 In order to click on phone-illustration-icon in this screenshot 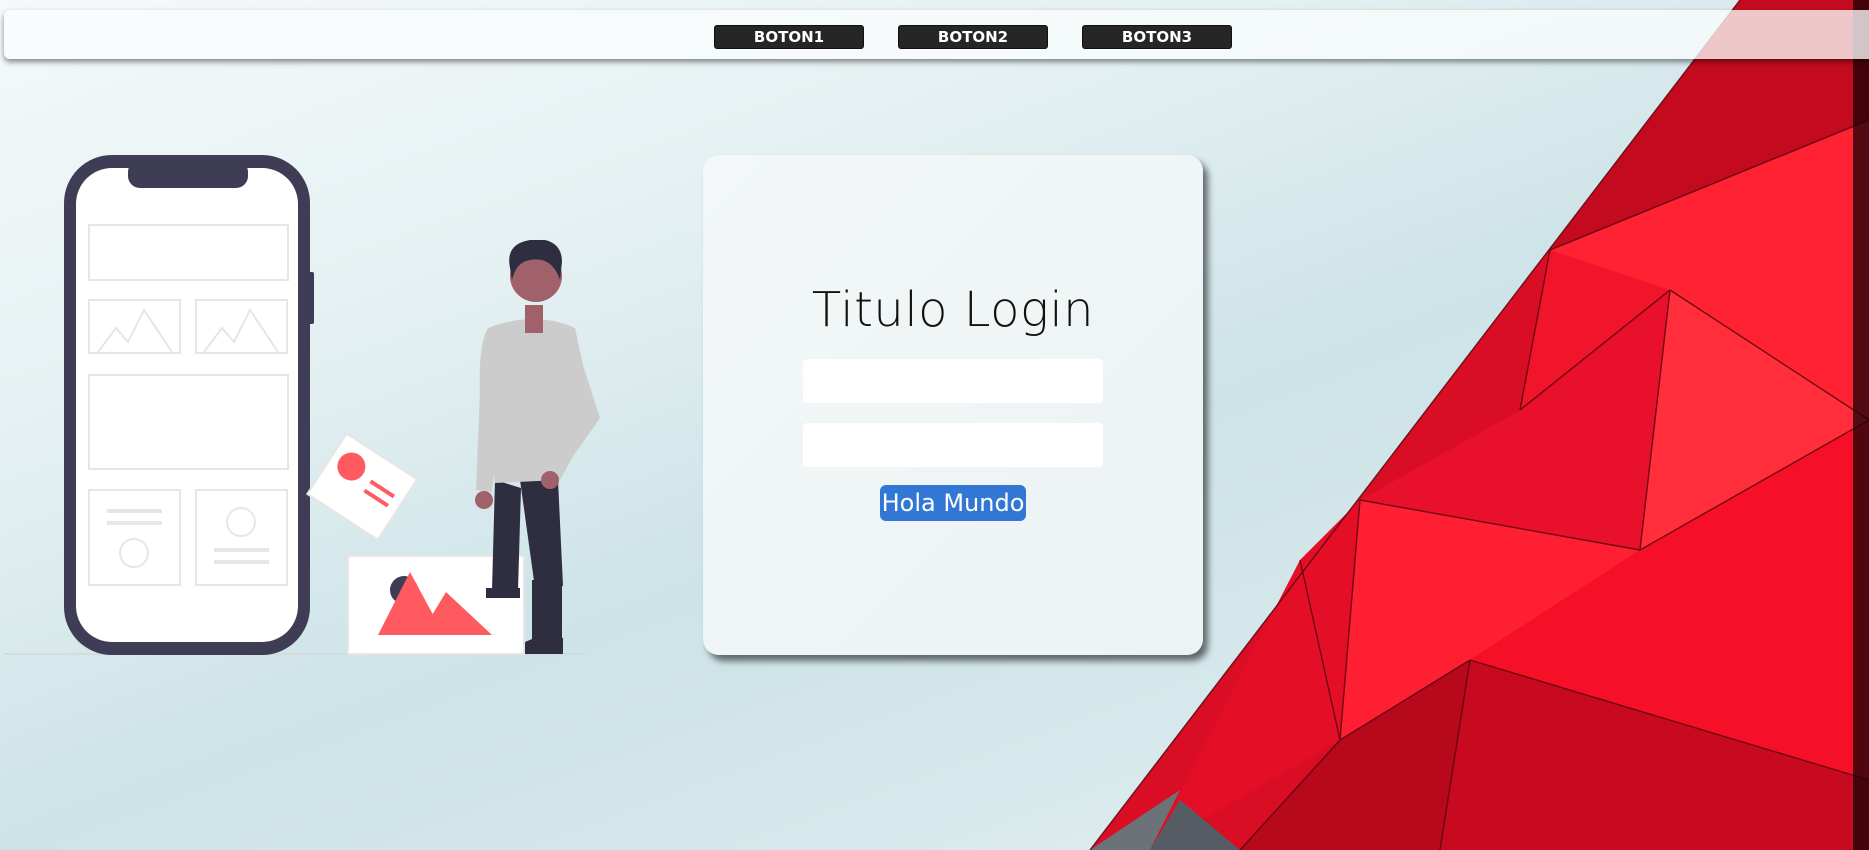, I will do `click(189, 405)`.